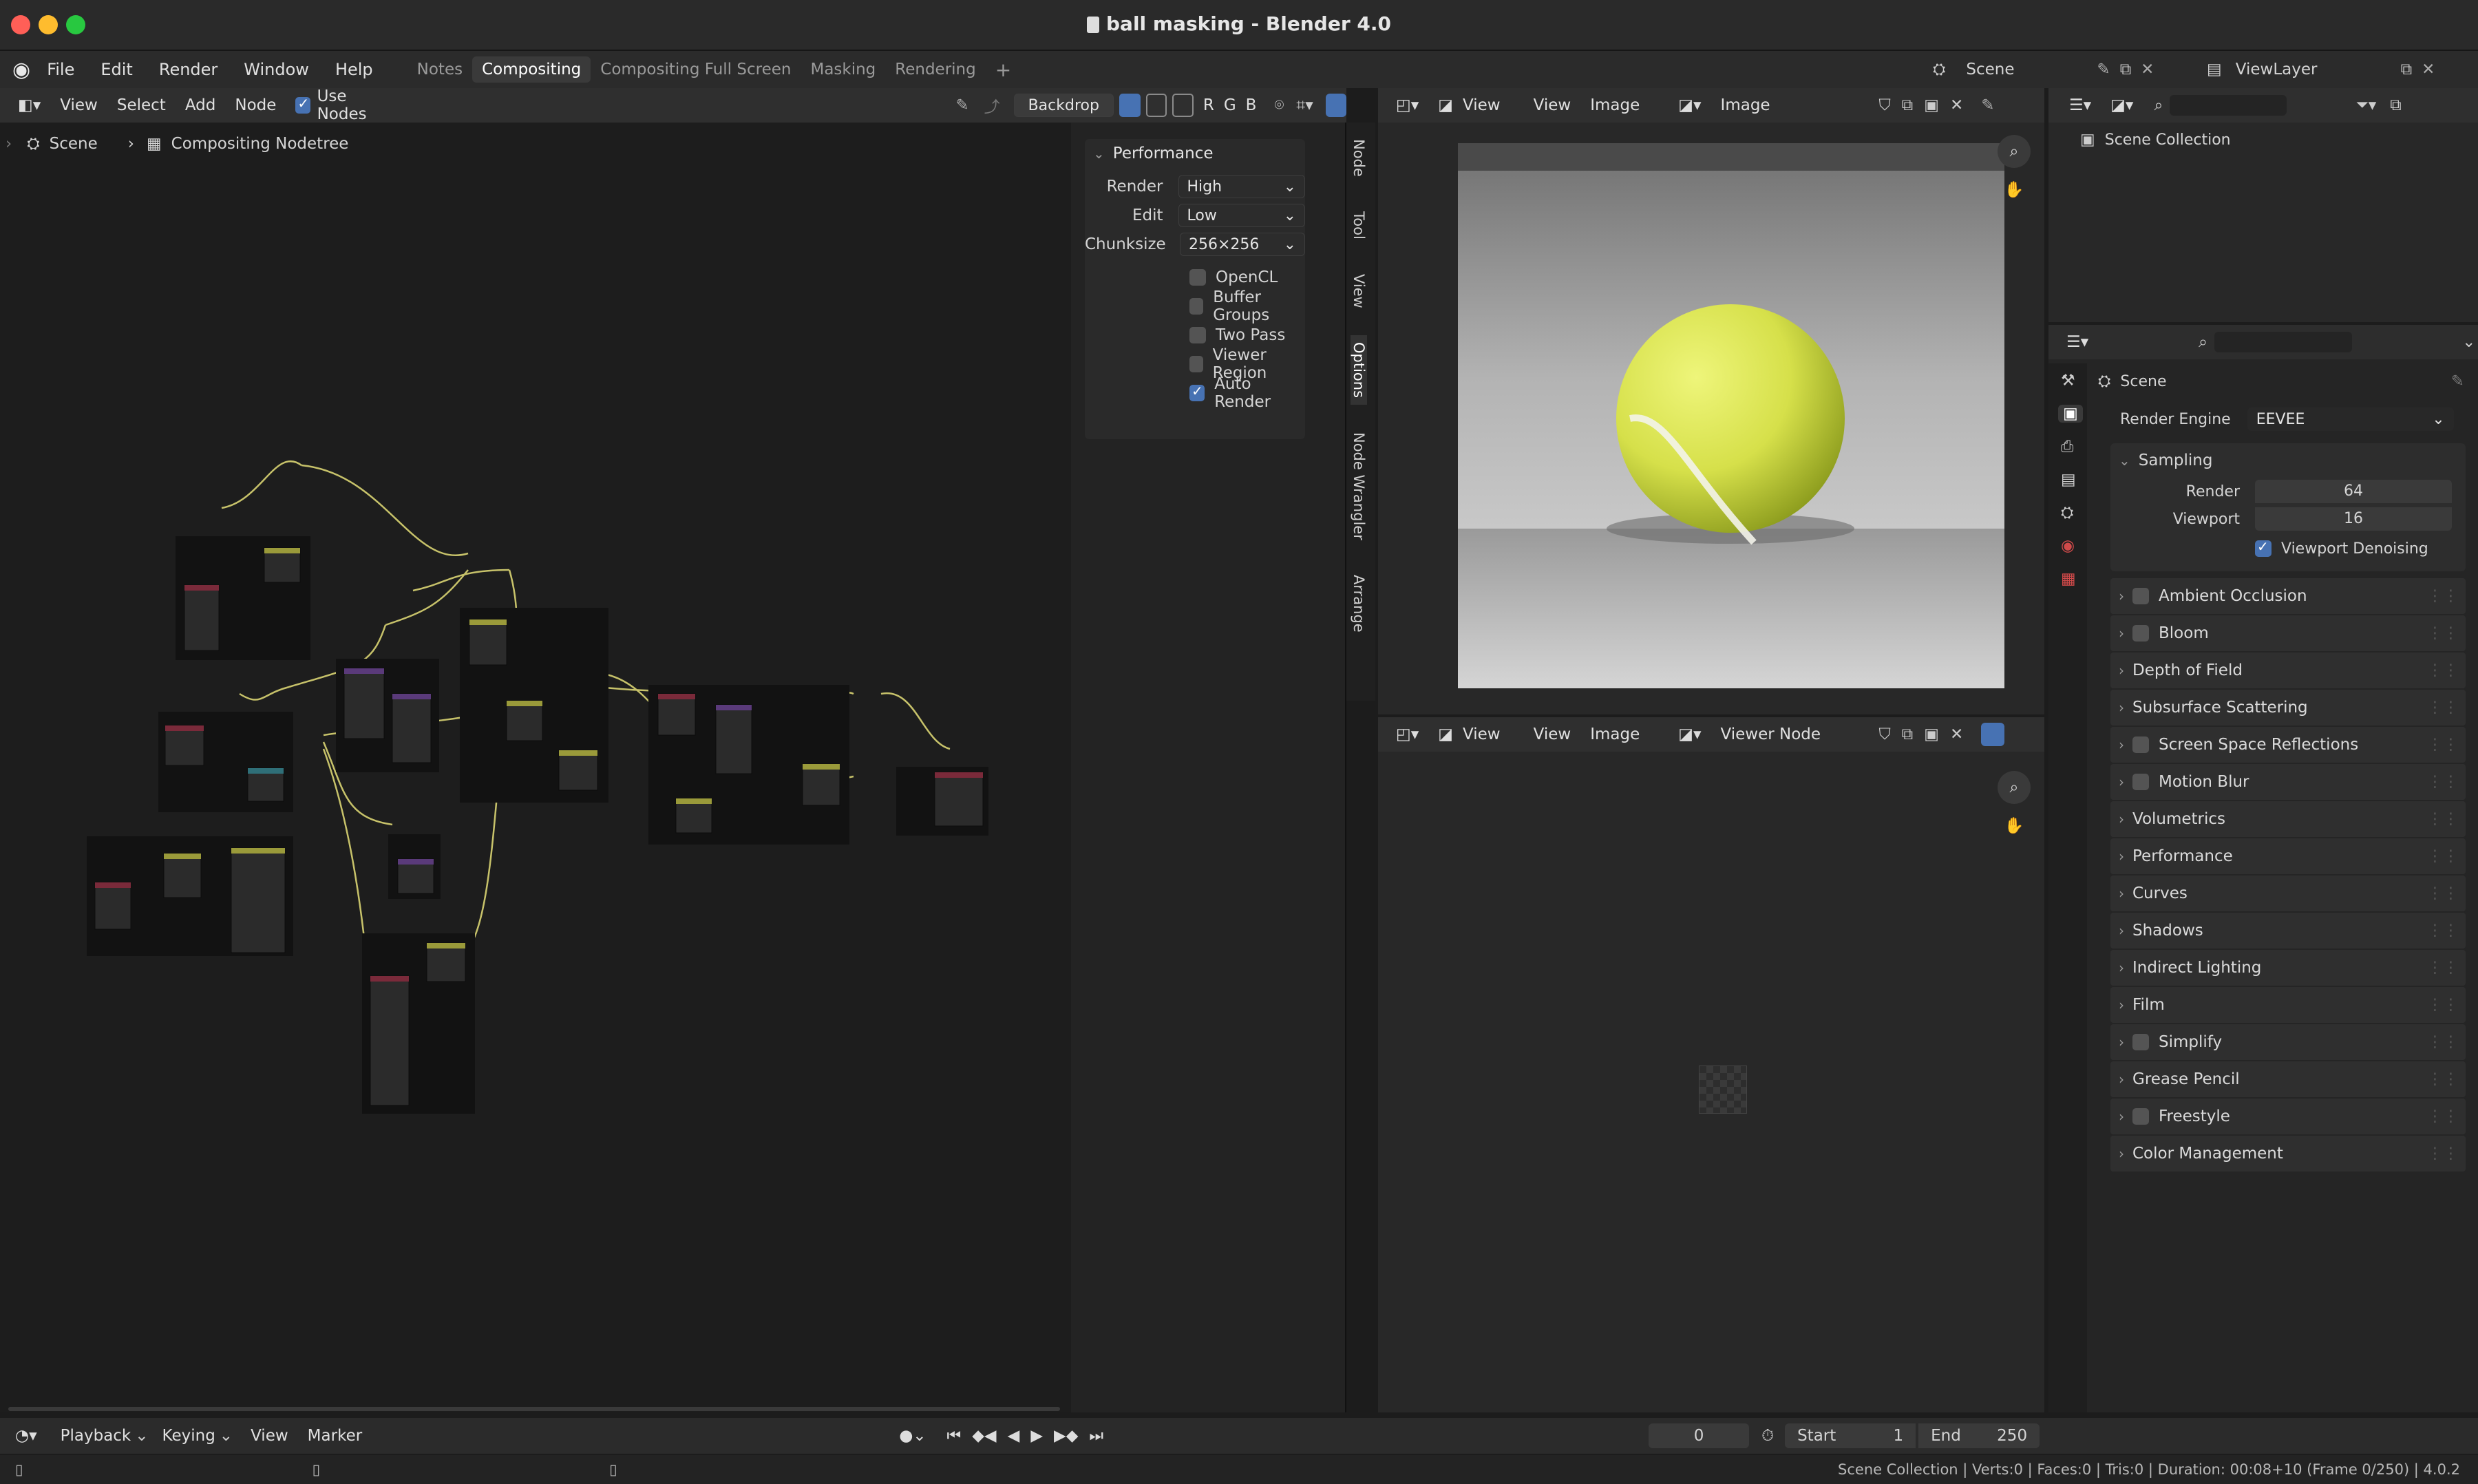  What do you see at coordinates (534, 1409) in the screenshot?
I see `horizontal-scrollbar` at bounding box center [534, 1409].